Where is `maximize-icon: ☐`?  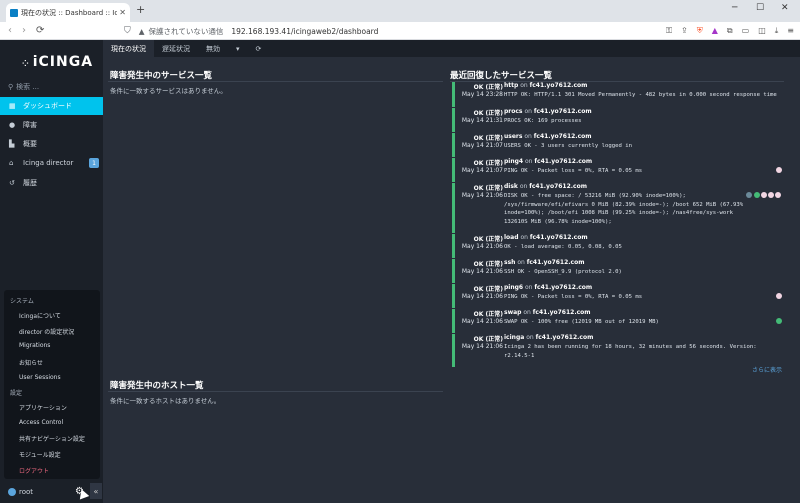
maximize-icon: ☐ is located at coordinates (760, 8).